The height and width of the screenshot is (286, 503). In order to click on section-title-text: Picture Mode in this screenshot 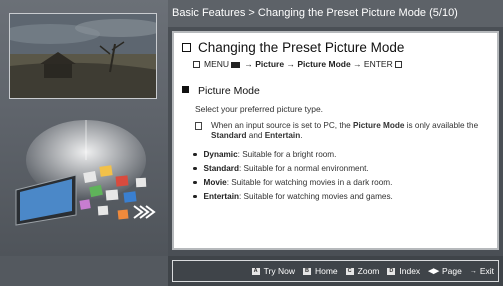, I will do `click(229, 91)`.